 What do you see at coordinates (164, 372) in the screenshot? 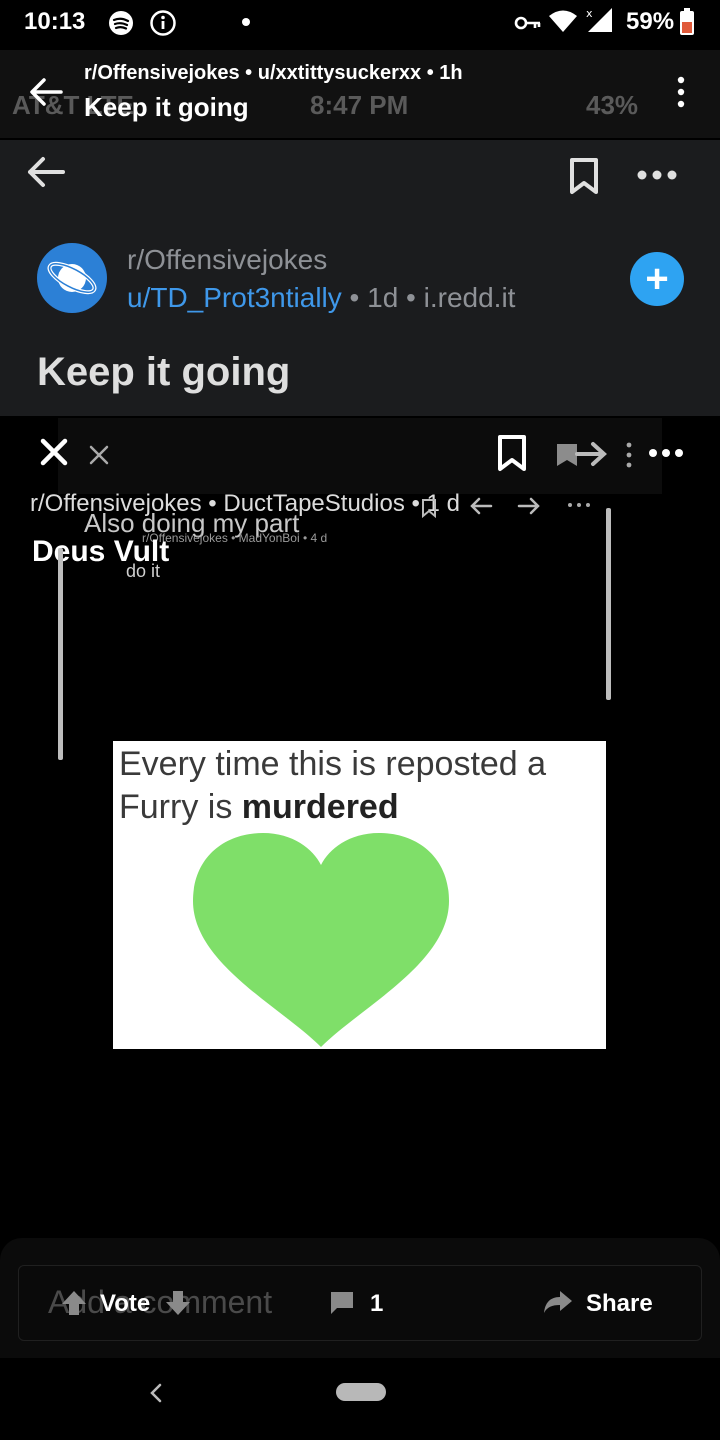
I see `embedded-post-title: Keep it going` at bounding box center [164, 372].